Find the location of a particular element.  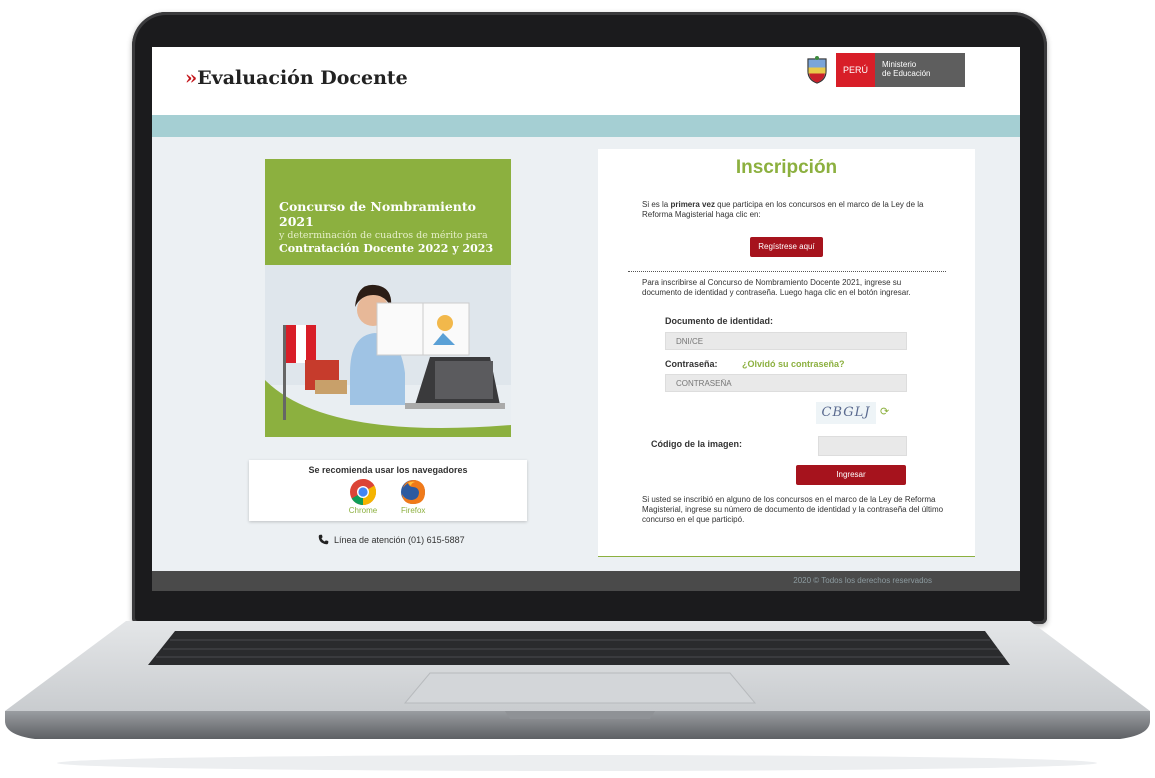

gov-ministry-label: Ministerio de Educación is located at coordinates (920, 70).